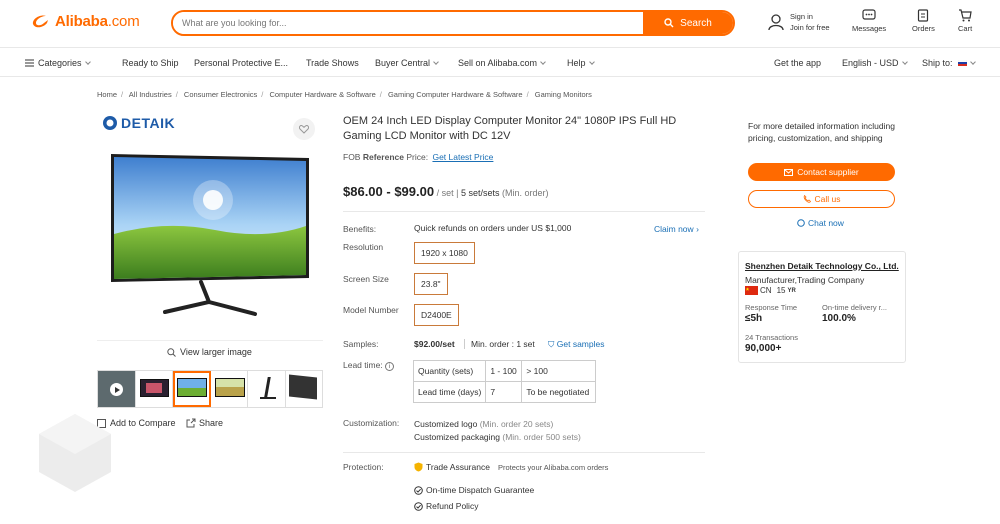 This screenshot has height=524, width=1000. What do you see at coordinates (150, 63) in the screenshot?
I see `nav-ready-to-ship: Ready to Ship` at bounding box center [150, 63].